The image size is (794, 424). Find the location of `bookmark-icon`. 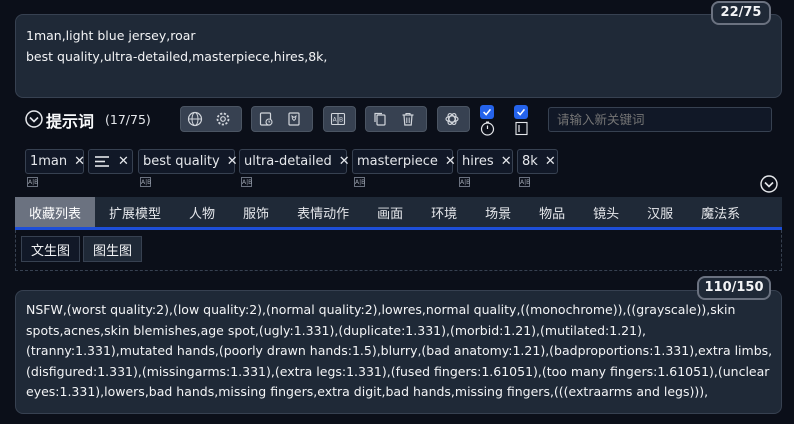

bookmark-icon is located at coordinates (294, 119).